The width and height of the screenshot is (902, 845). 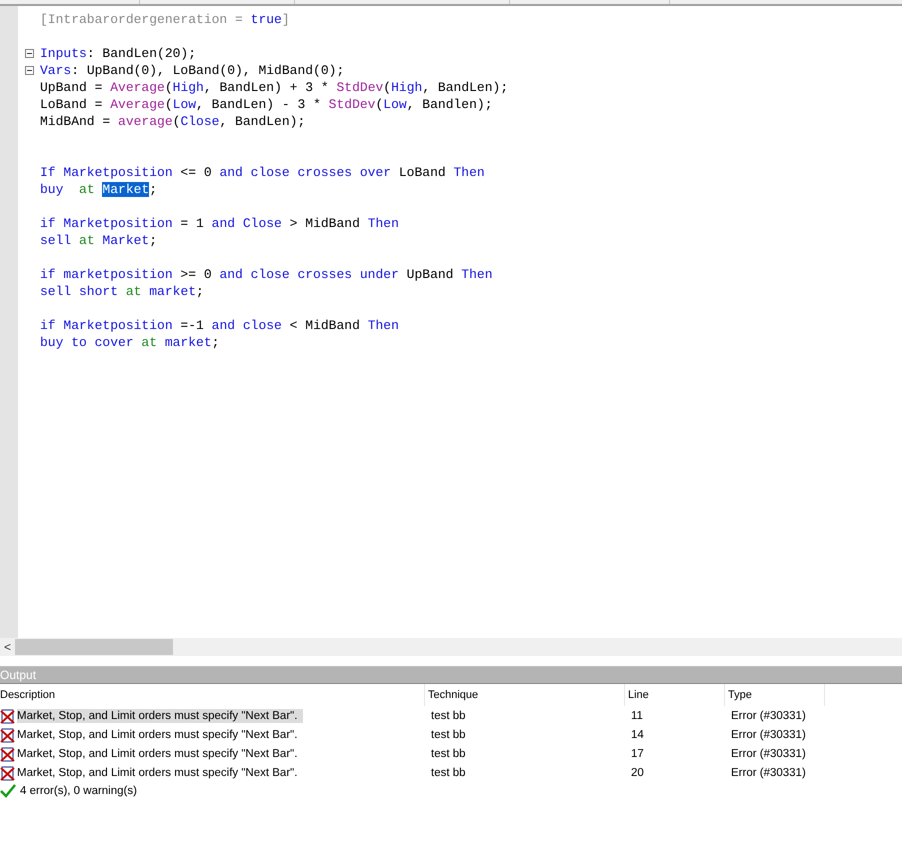 What do you see at coordinates (274, 87) in the screenshot?
I see `code-line: UpBand = Average(High, BandLen) + 3 * StdDev(High, BandLen);` at bounding box center [274, 87].